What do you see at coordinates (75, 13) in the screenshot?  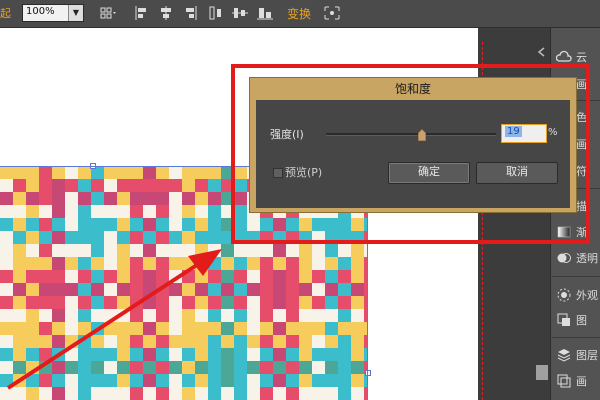 I see `chevron-down-icon: ▼` at bounding box center [75, 13].